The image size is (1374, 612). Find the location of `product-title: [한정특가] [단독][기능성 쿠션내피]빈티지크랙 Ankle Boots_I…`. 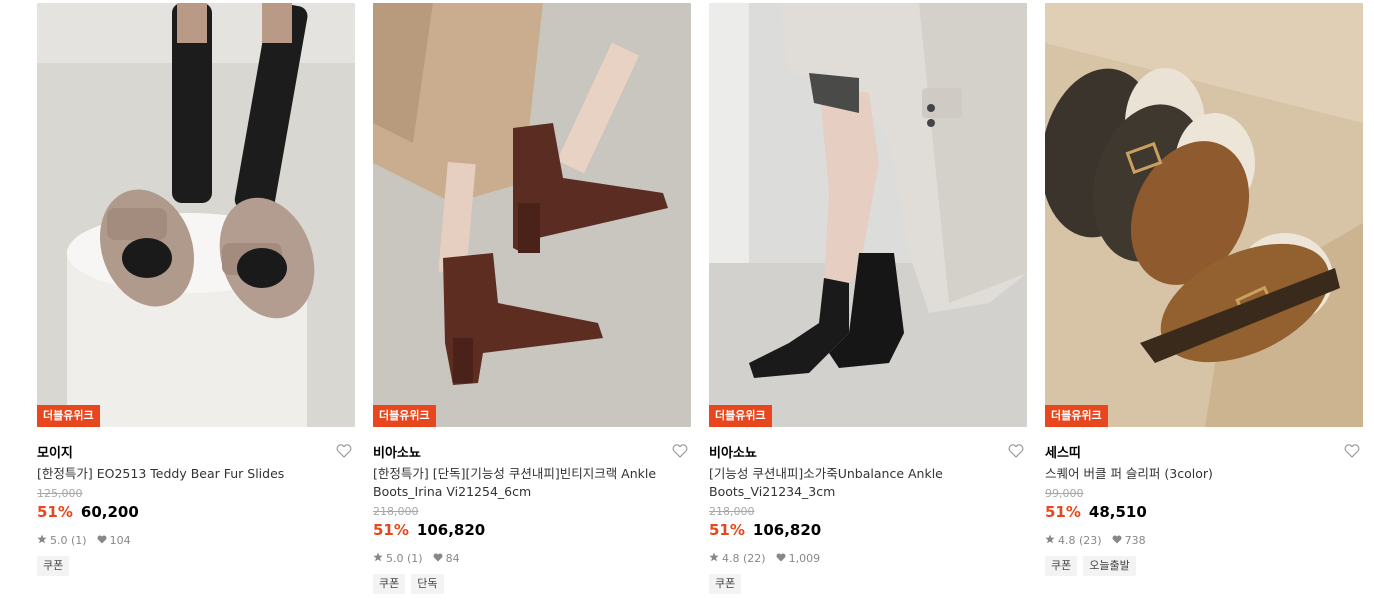

product-title: [한정특가] [단독][기능성 쿠션내피]빈티지크랙 Ankle Boots_I… is located at coordinates (523, 483).